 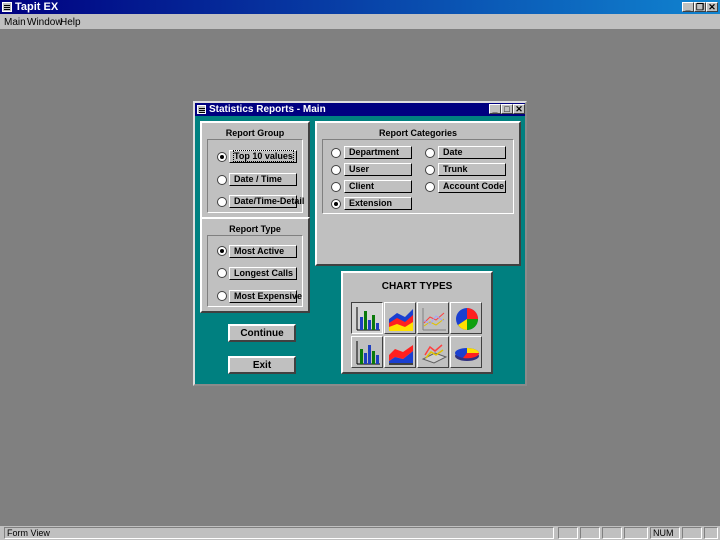 What do you see at coordinates (222, 157) in the screenshot?
I see `radio-top-10-values` at bounding box center [222, 157].